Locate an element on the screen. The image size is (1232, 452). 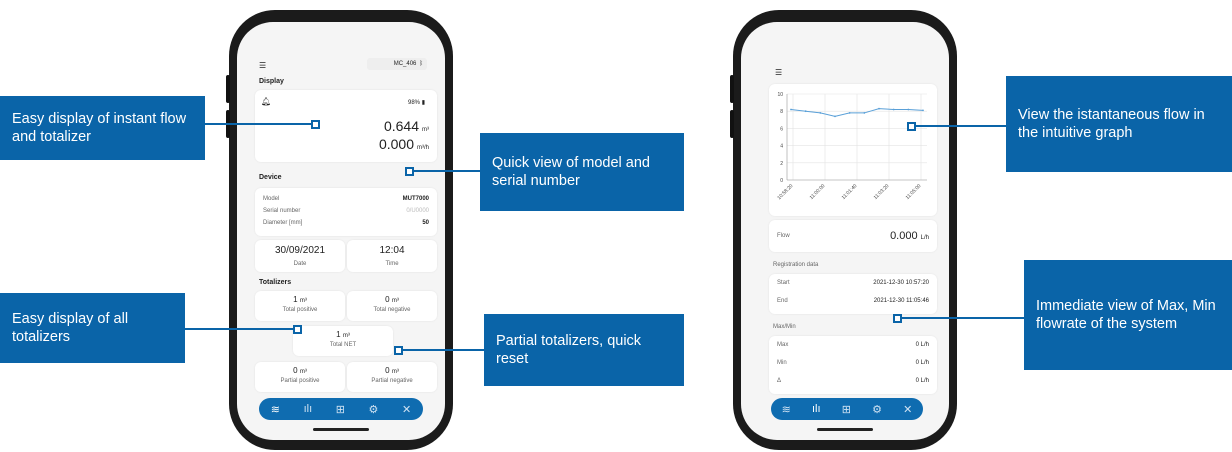
start-row: Start 2021-12-30 10:57:20 is located at coordinates (853, 283).